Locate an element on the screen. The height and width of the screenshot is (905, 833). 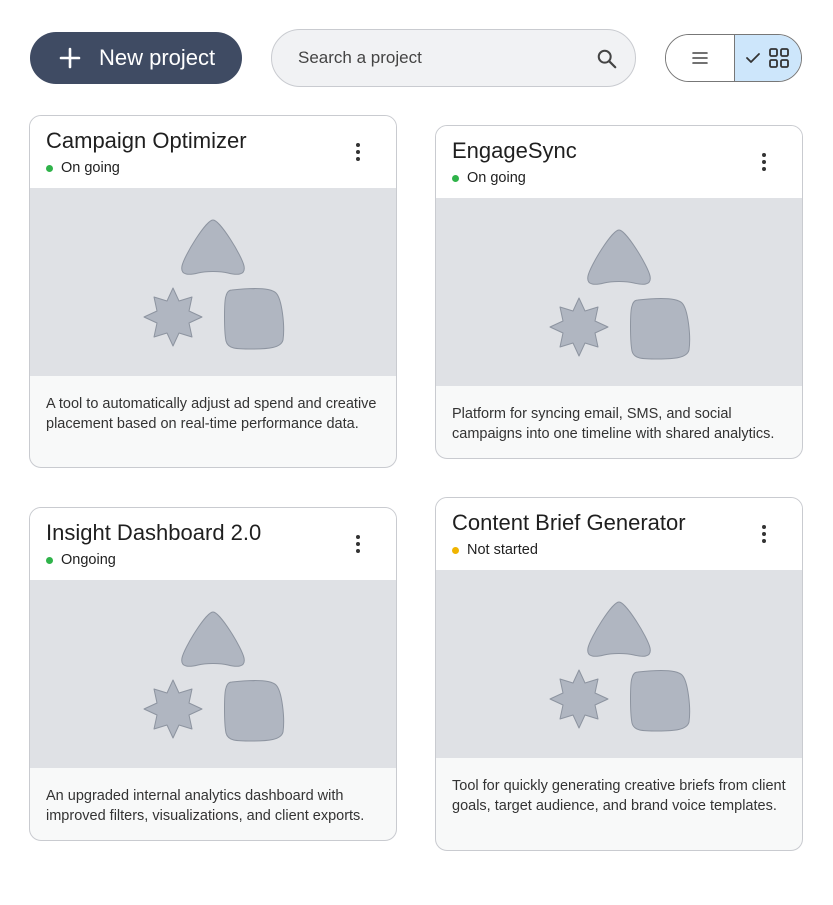
list-view-button is located at coordinates (700, 58).